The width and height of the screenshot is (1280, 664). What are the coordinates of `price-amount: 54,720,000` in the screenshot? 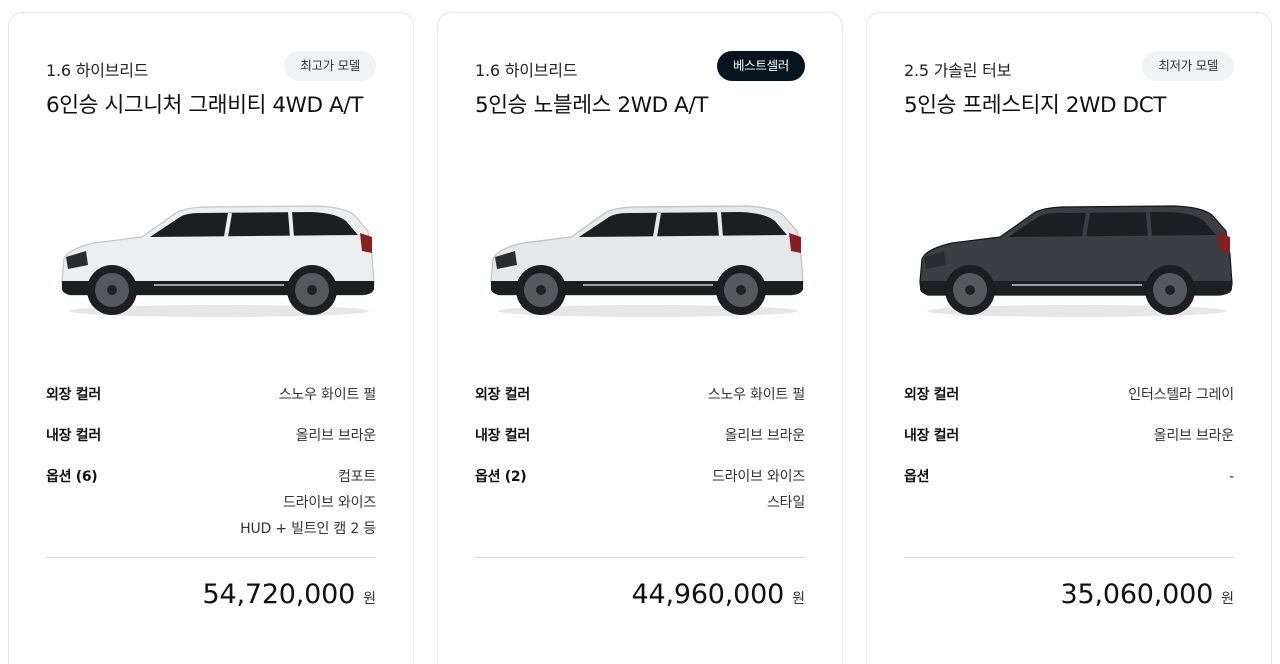 It's located at (279, 594).